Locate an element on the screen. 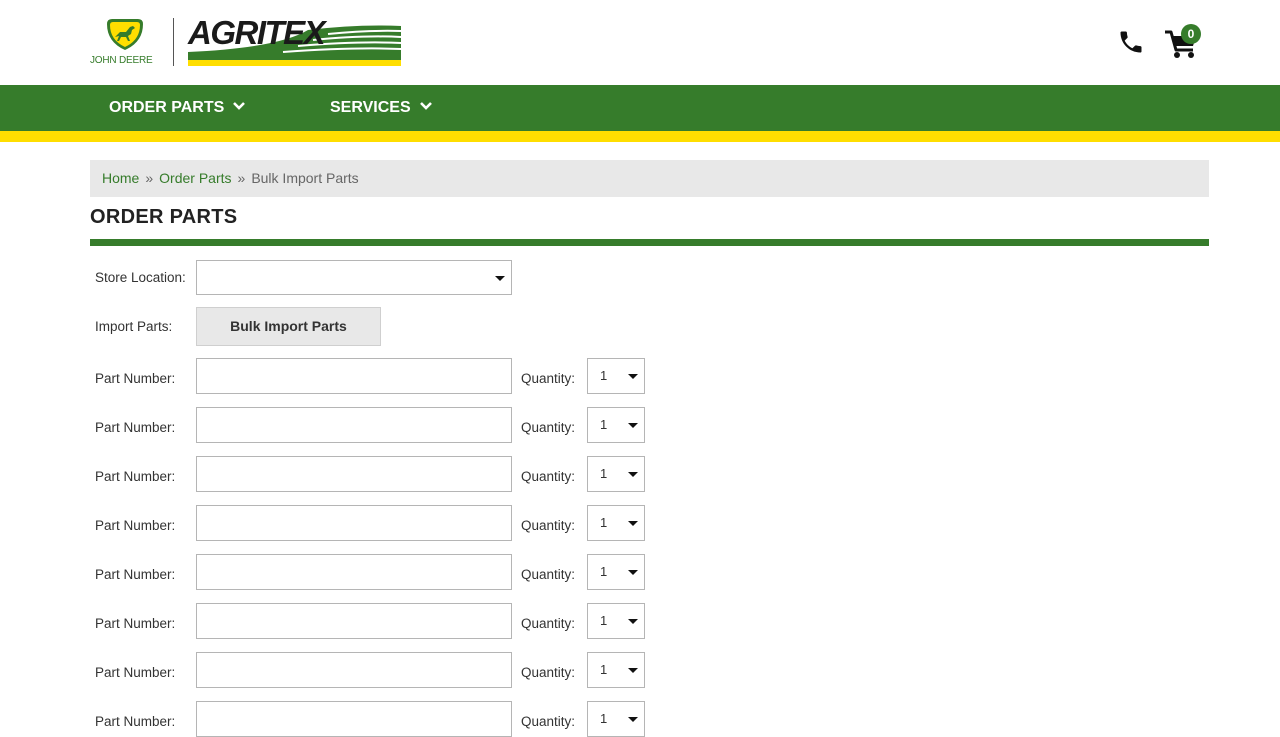 The image size is (1280, 737). store-location-select is located at coordinates (354, 277).